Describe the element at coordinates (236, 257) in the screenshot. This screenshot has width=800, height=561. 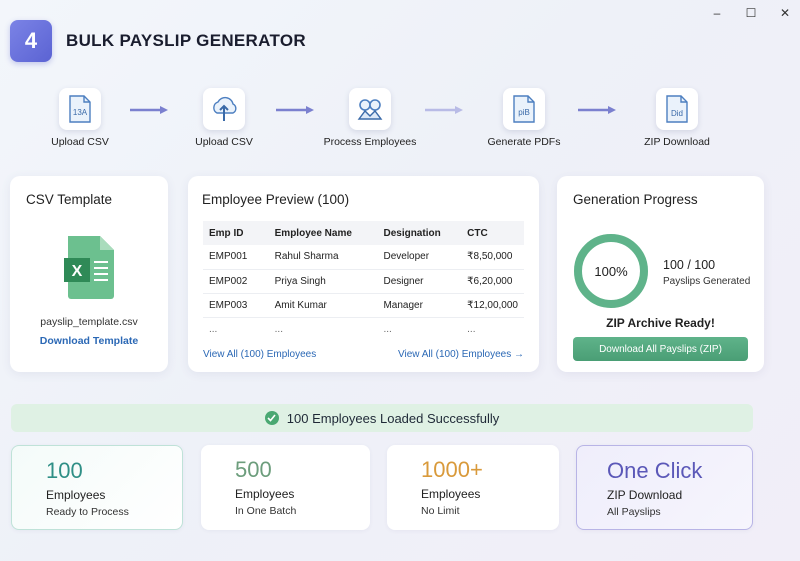
I see `table-cell: EMP001` at that location.